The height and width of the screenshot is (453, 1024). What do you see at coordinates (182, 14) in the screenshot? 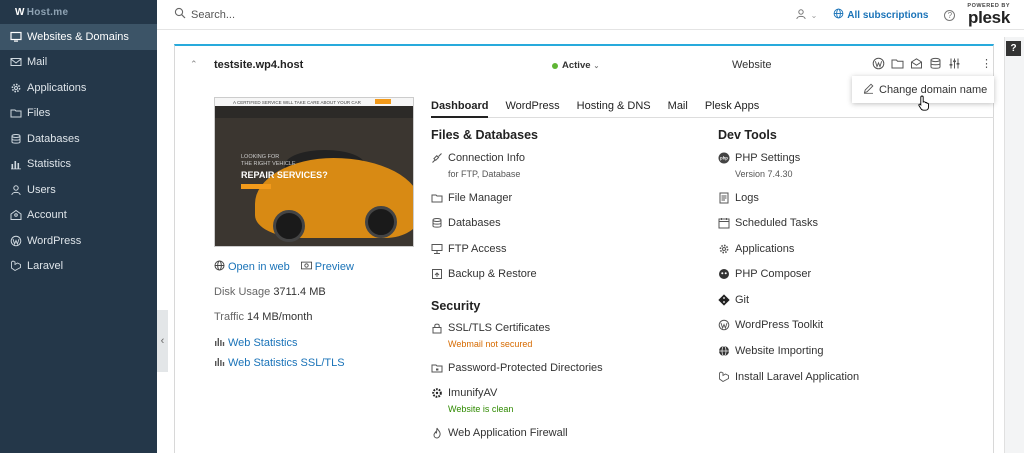
I see `search-icon` at bounding box center [182, 14].